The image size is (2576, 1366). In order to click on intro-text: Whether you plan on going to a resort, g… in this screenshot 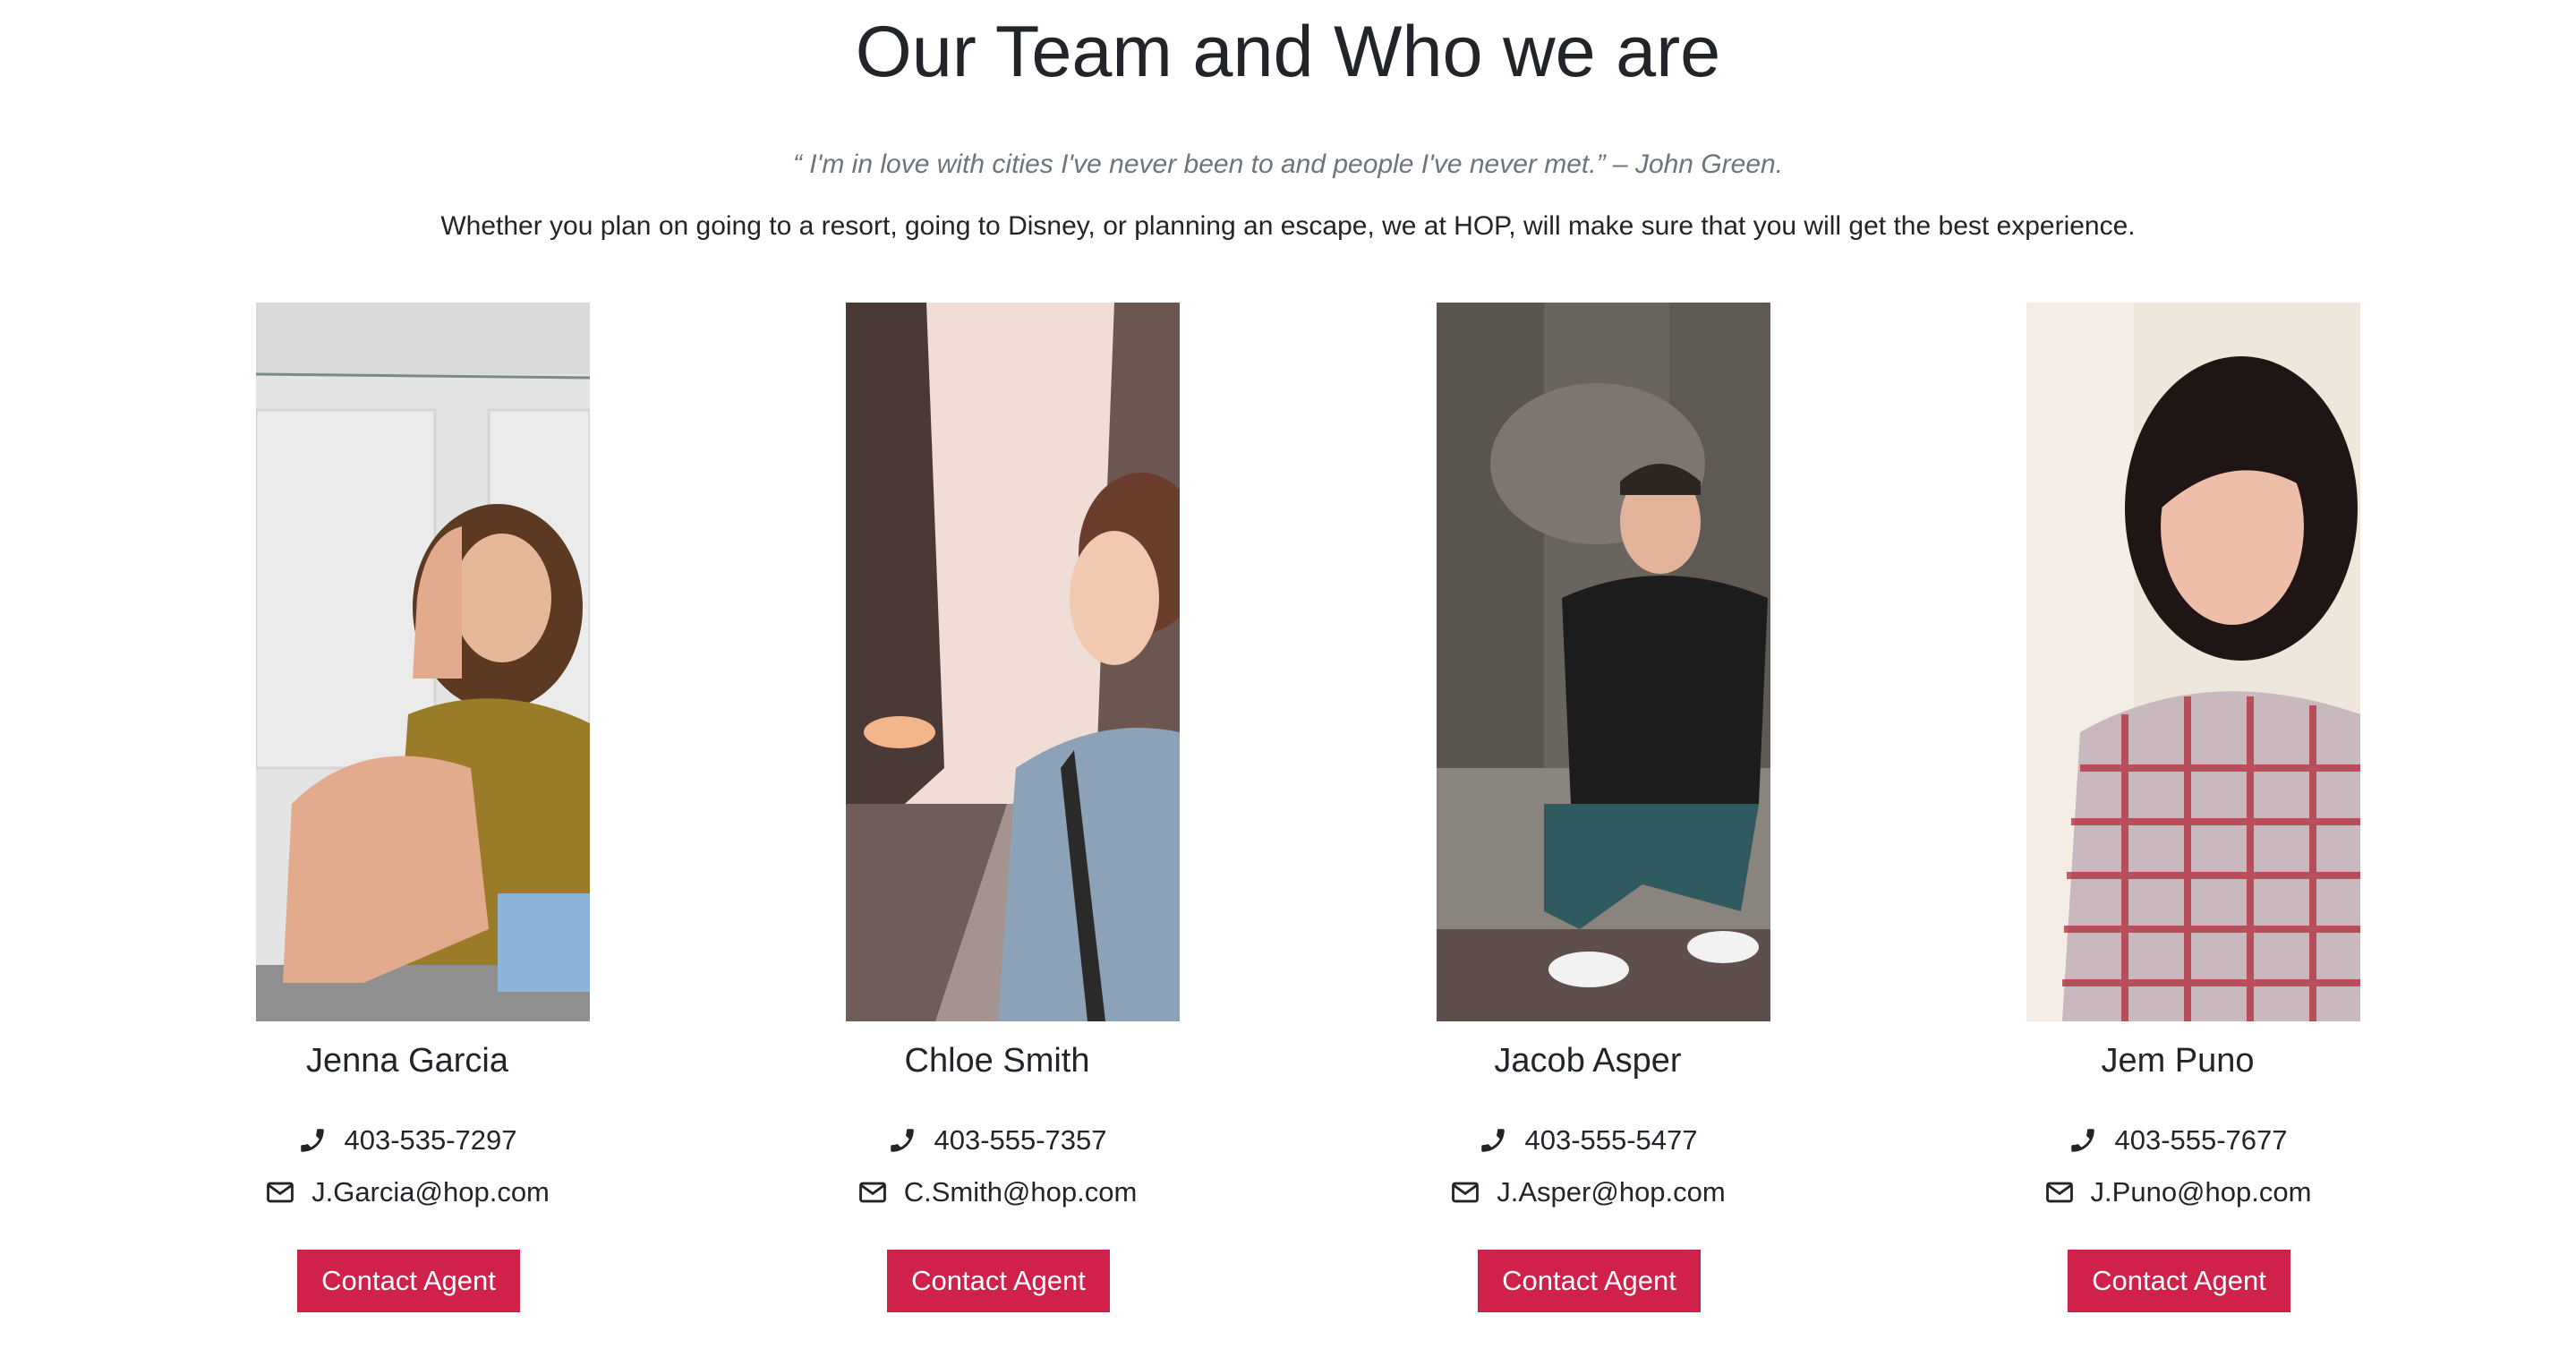, I will do `click(1288, 226)`.